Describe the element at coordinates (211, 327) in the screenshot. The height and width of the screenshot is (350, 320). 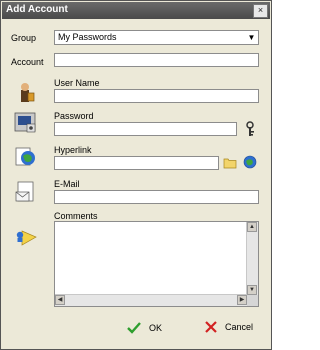
I see `cancel-x-icon` at that location.